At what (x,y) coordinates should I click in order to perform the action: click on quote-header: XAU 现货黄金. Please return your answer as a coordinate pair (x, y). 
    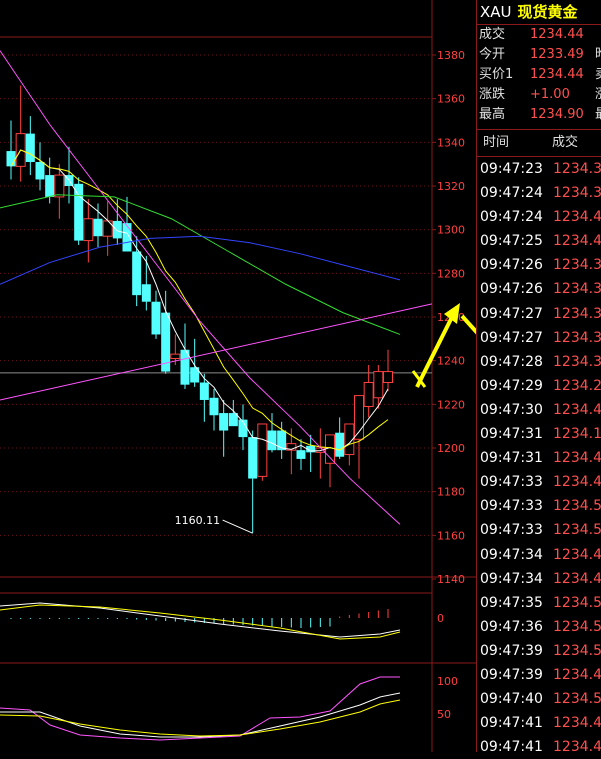
    Looking at the image, I should click on (539, 12).